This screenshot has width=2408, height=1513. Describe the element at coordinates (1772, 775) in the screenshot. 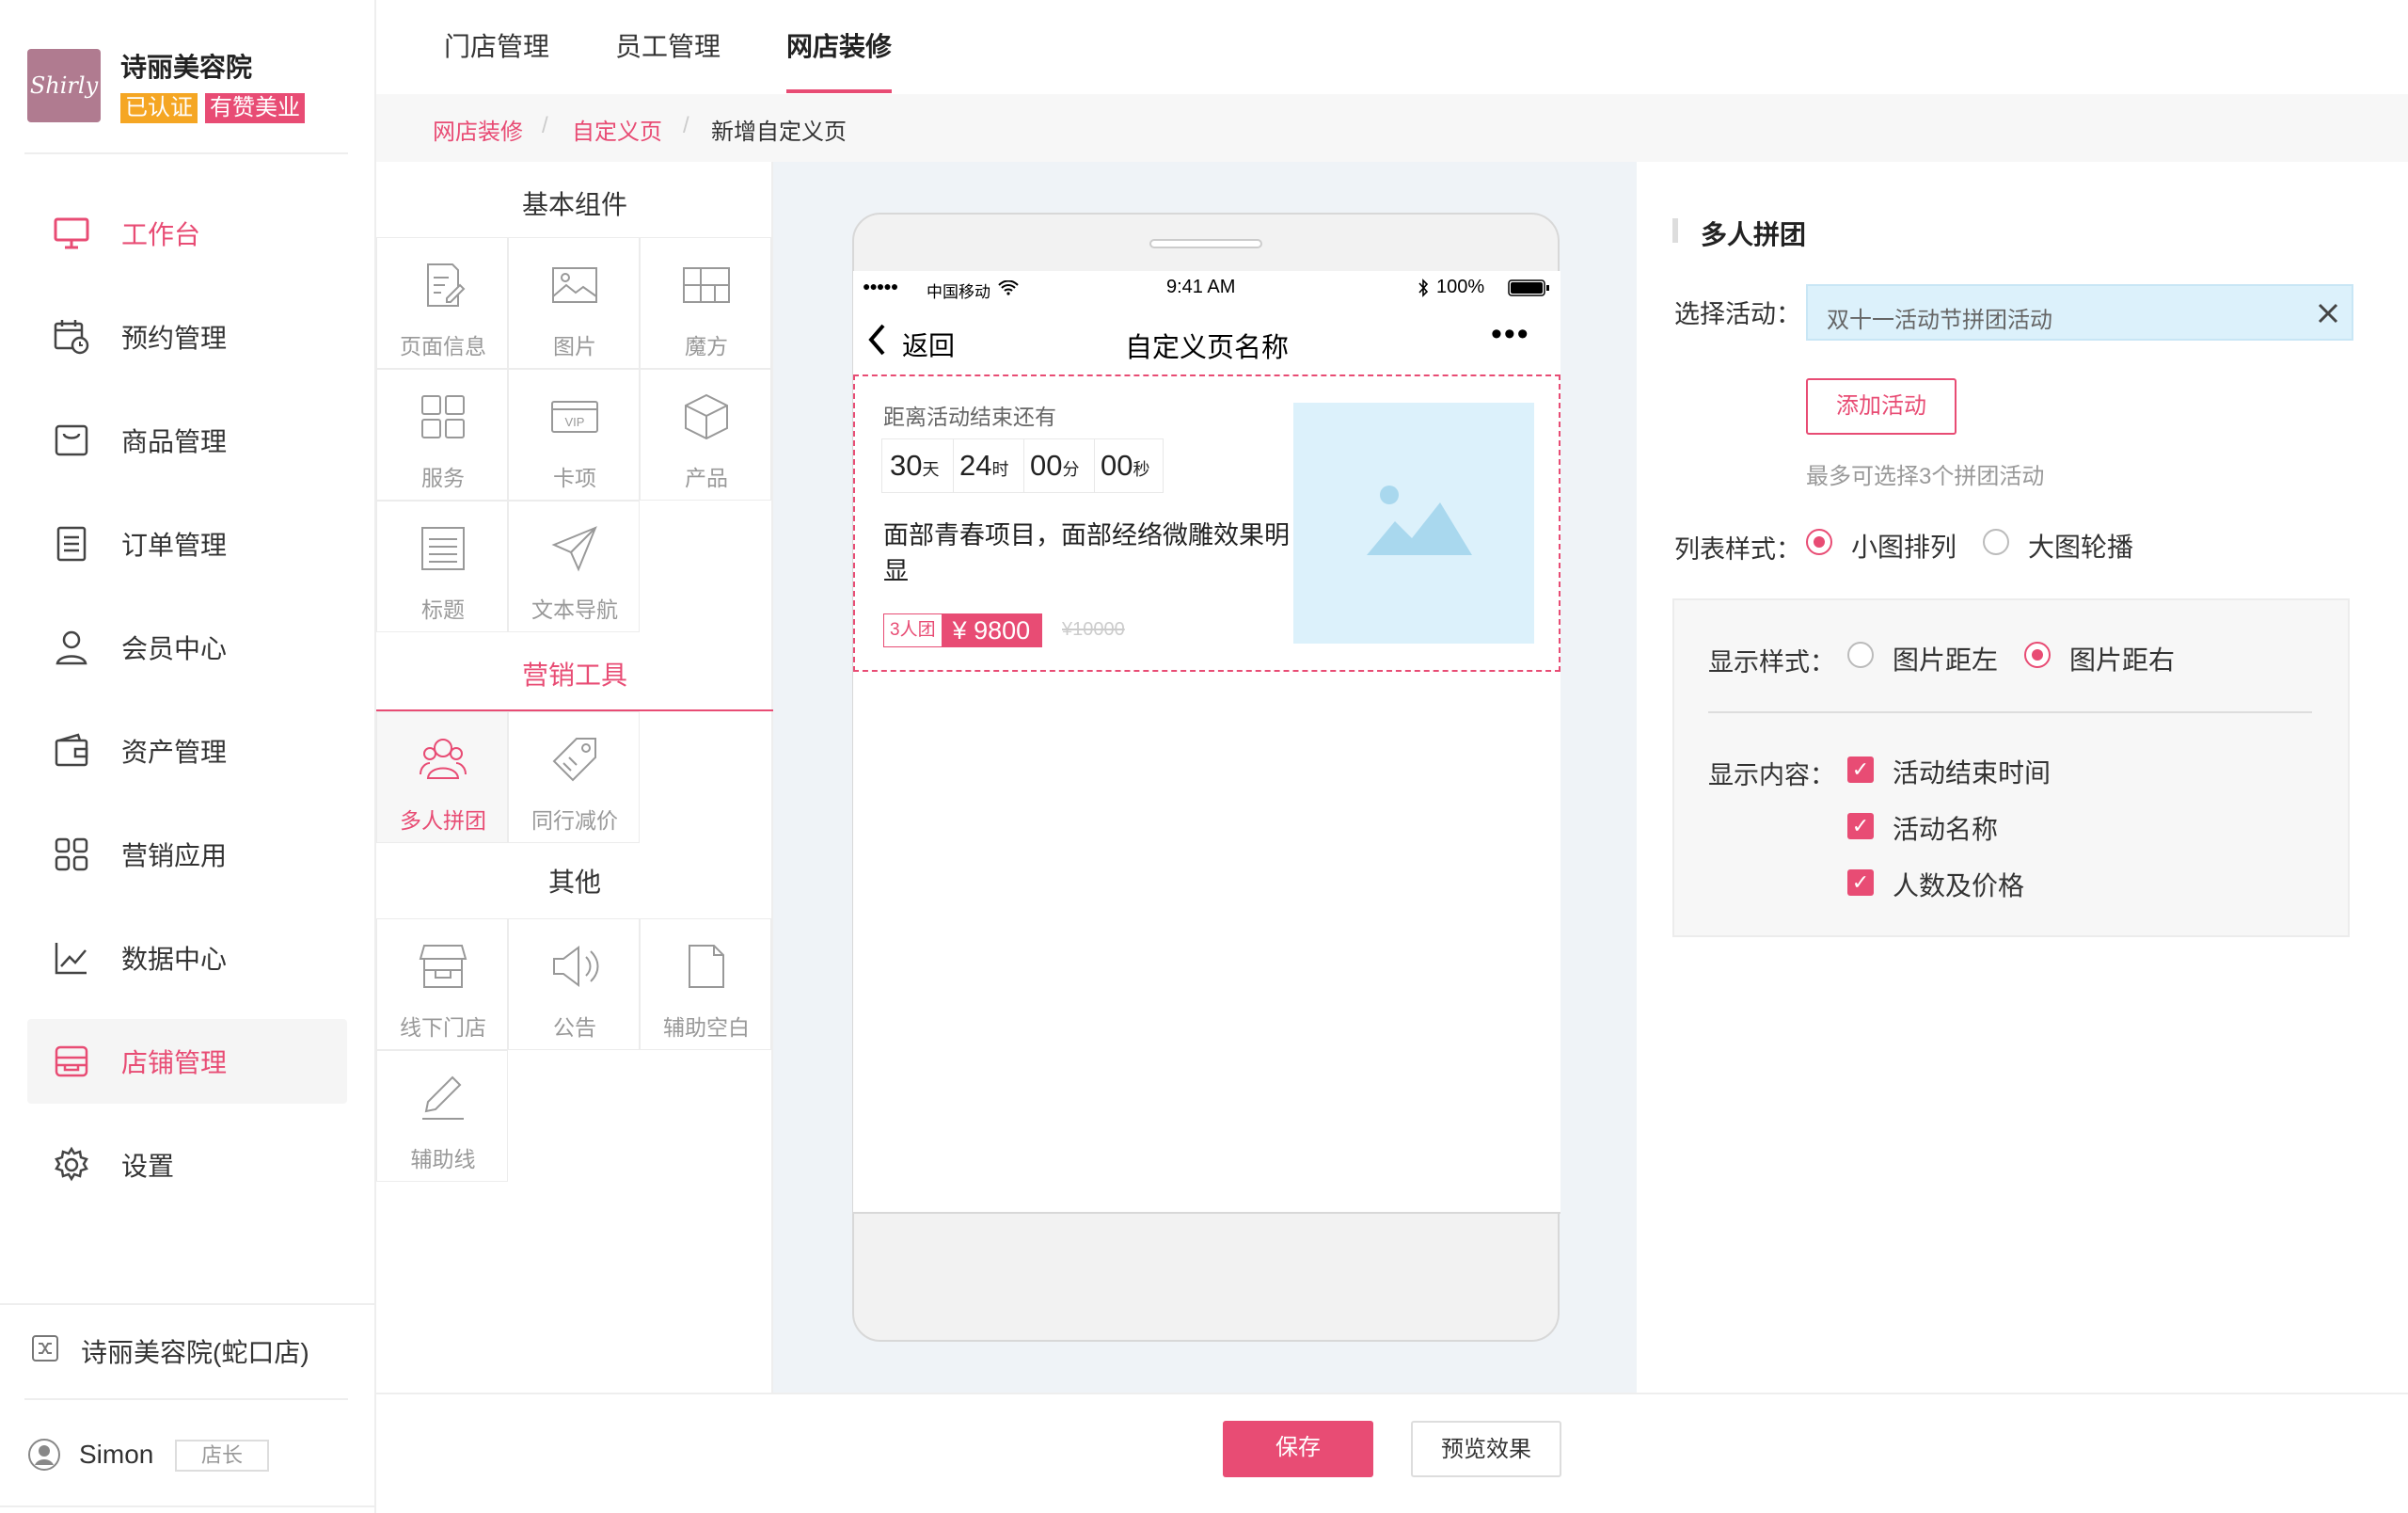

I see `display-content-label: 显示内容：` at that location.